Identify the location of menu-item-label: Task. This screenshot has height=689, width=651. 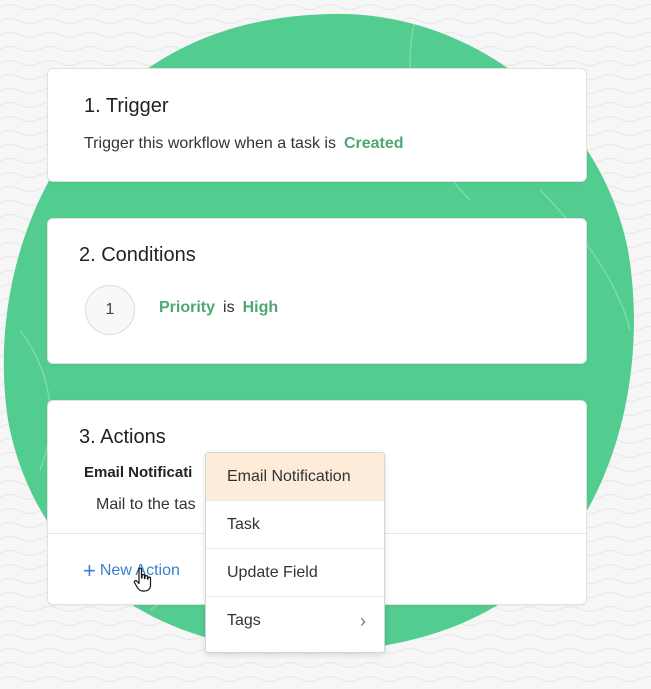
(243, 524).